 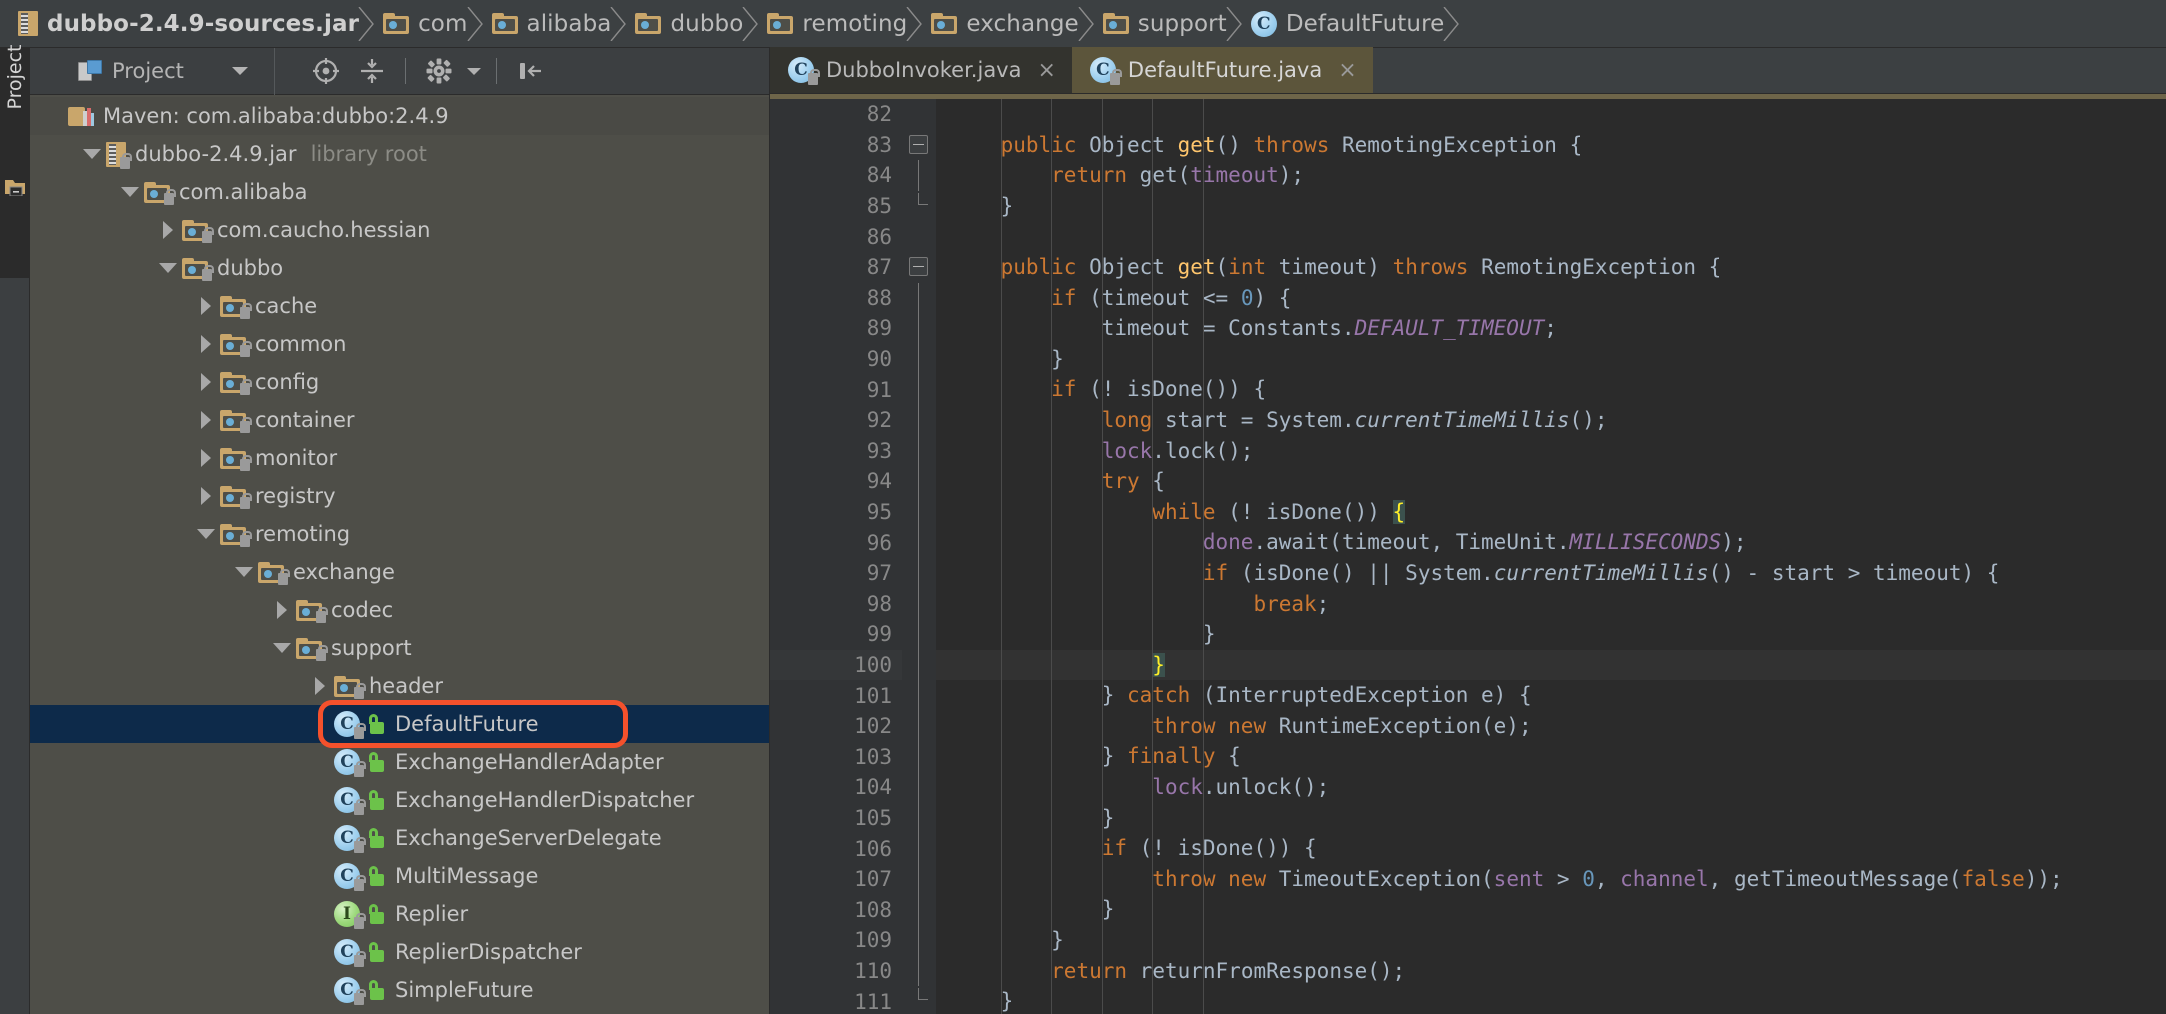 What do you see at coordinates (836, 175) in the screenshot?
I see `gutter-line-number: 84` at bounding box center [836, 175].